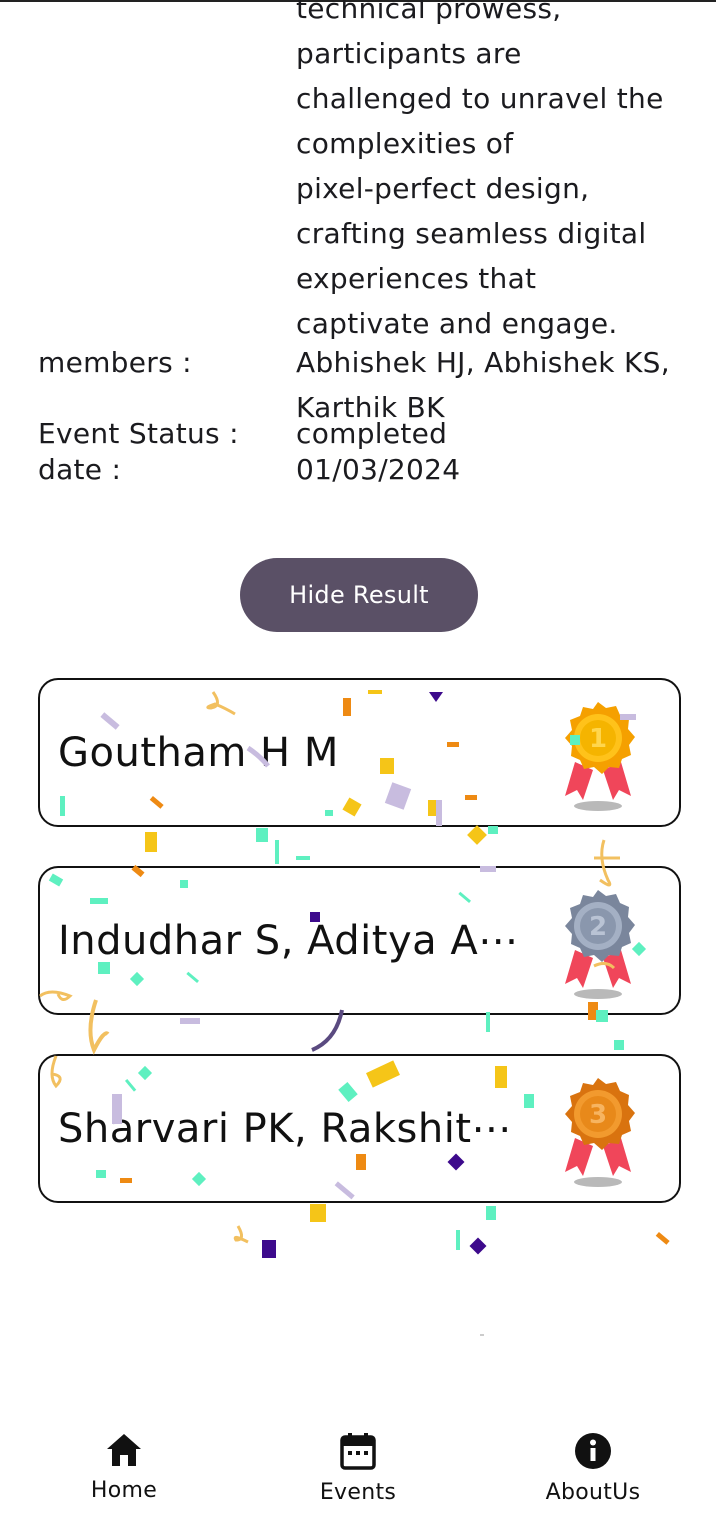  What do you see at coordinates (124, 1490) in the screenshot?
I see `nav-home-label: Home` at bounding box center [124, 1490].